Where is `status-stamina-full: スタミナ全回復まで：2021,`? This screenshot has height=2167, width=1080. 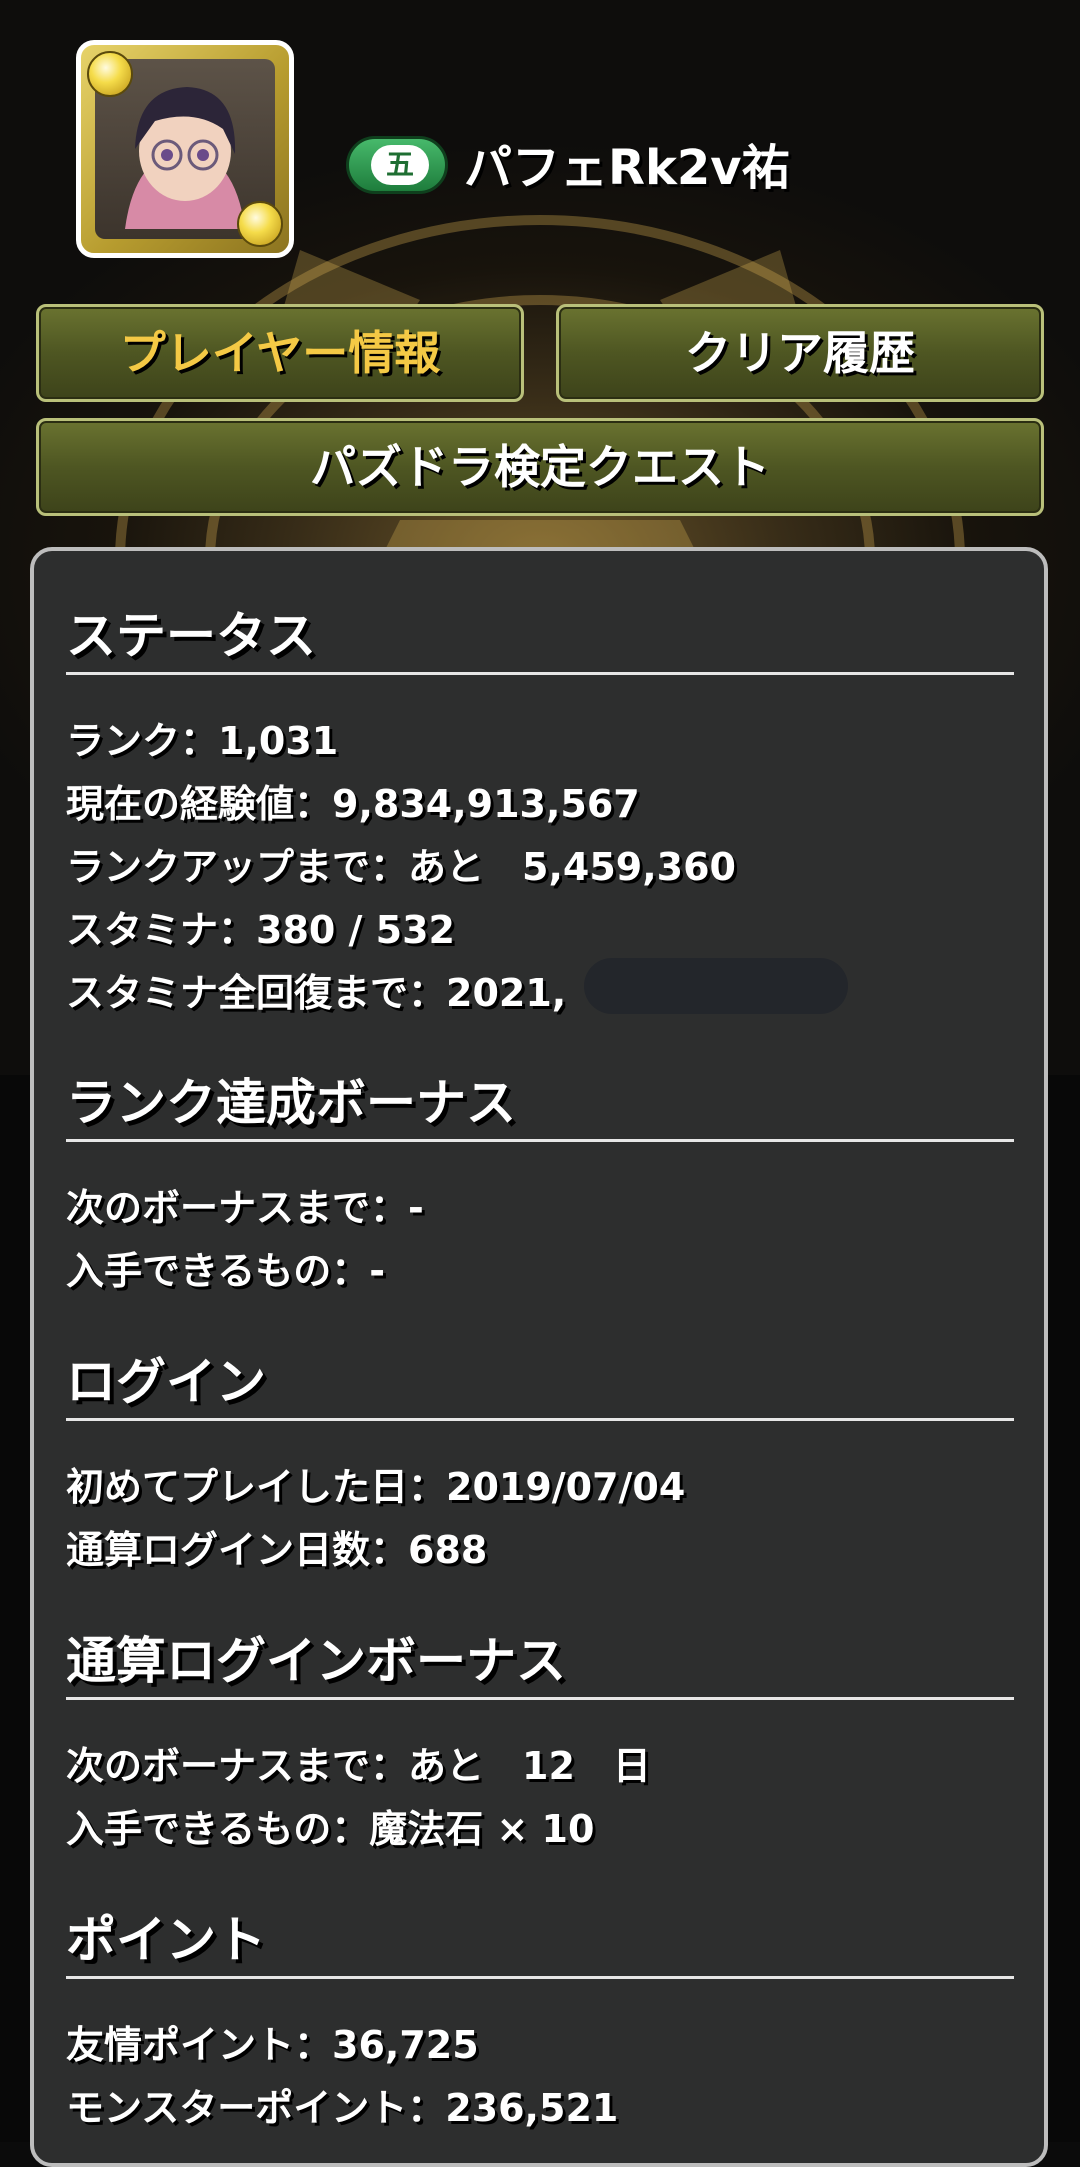 status-stamina-full: スタミナ全回復まで：2021, is located at coordinates (316, 993).